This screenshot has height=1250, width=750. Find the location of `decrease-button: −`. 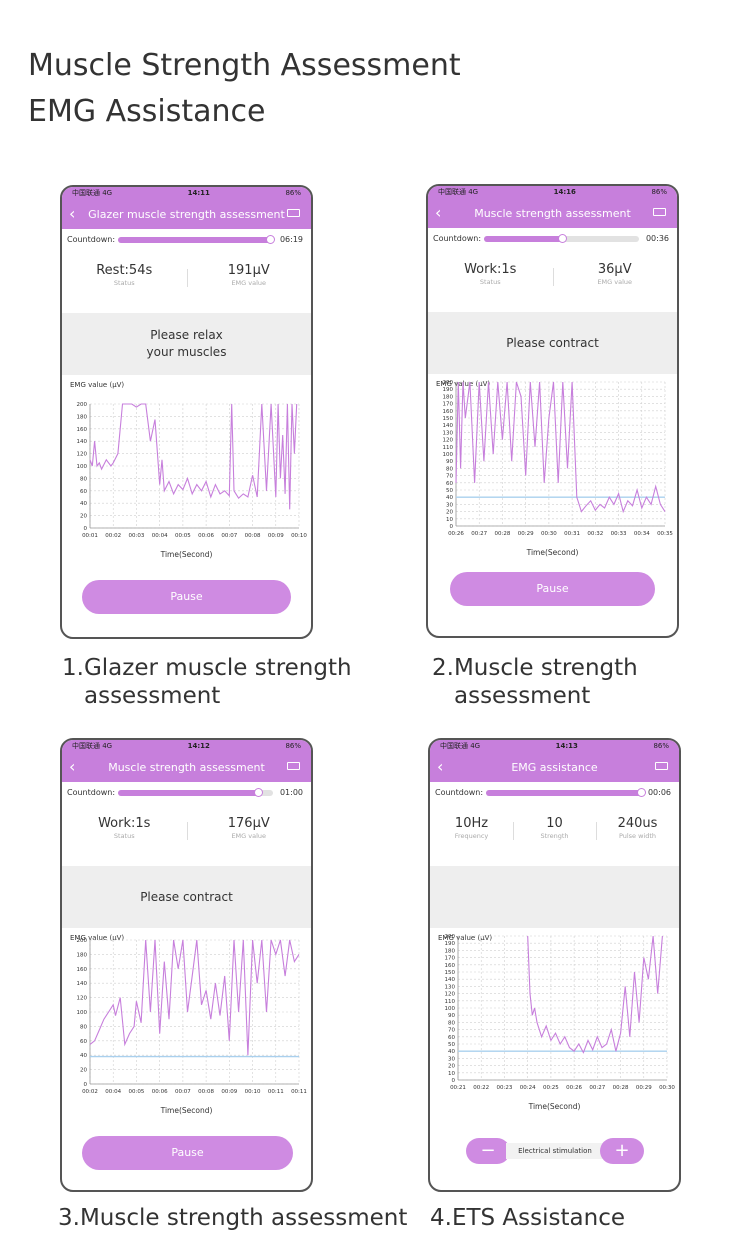

decrease-button: − is located at coordinates (488, 1151).